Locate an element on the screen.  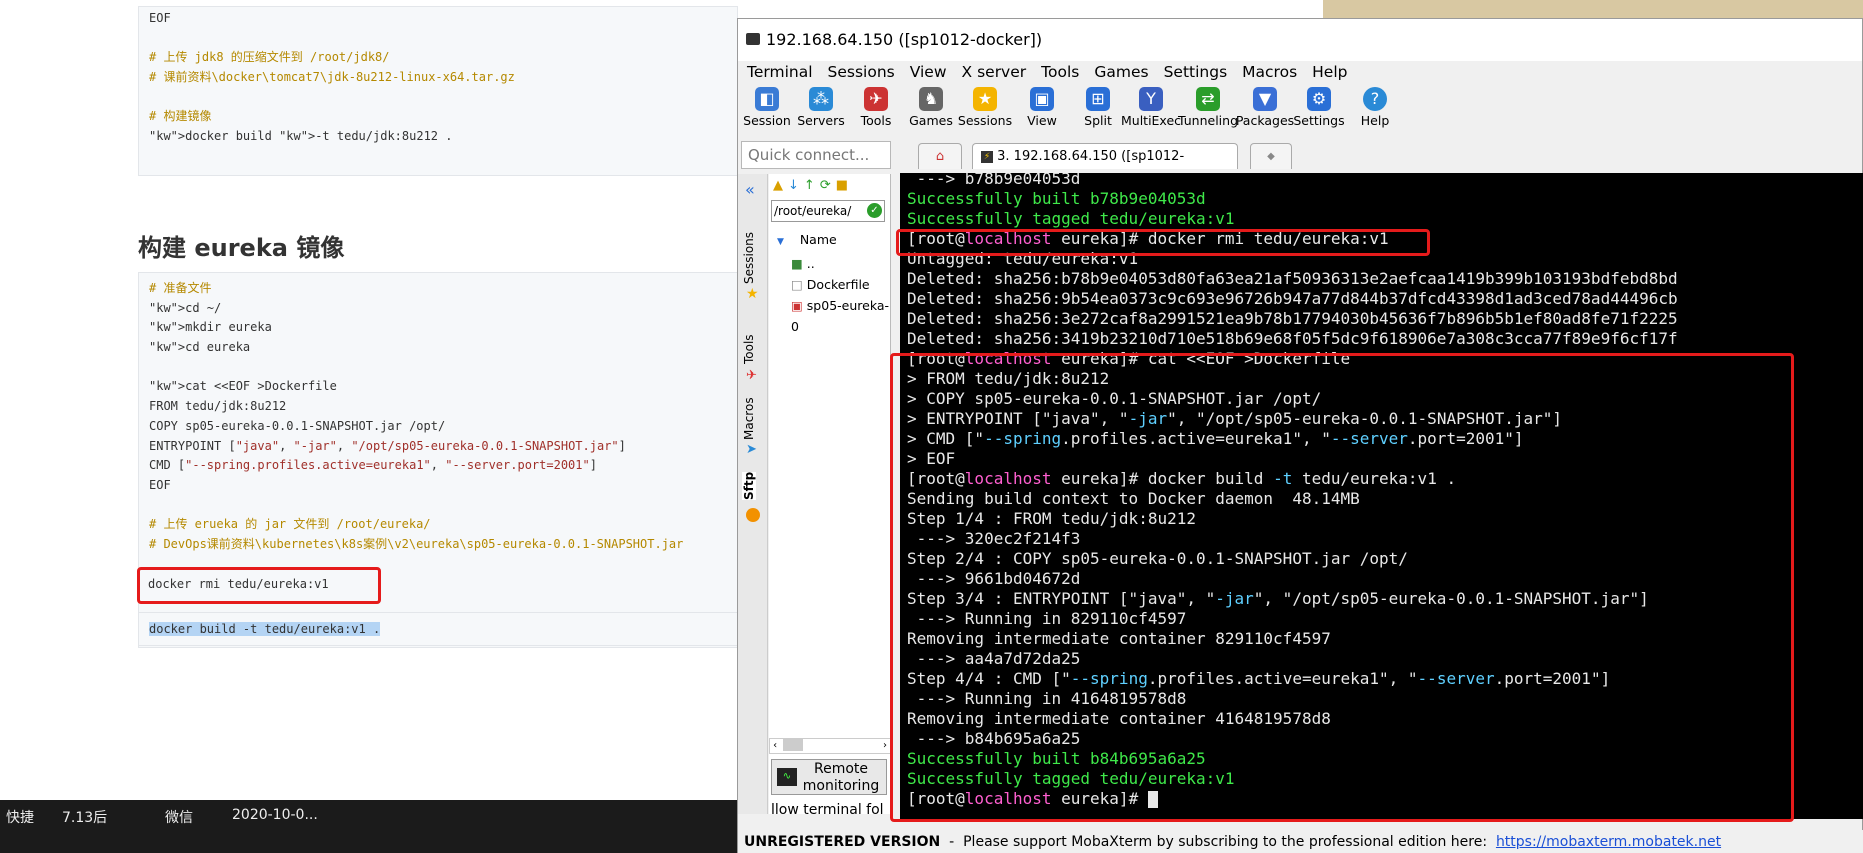
tab-sessions: Sessions is located at coordinates (749, 258).